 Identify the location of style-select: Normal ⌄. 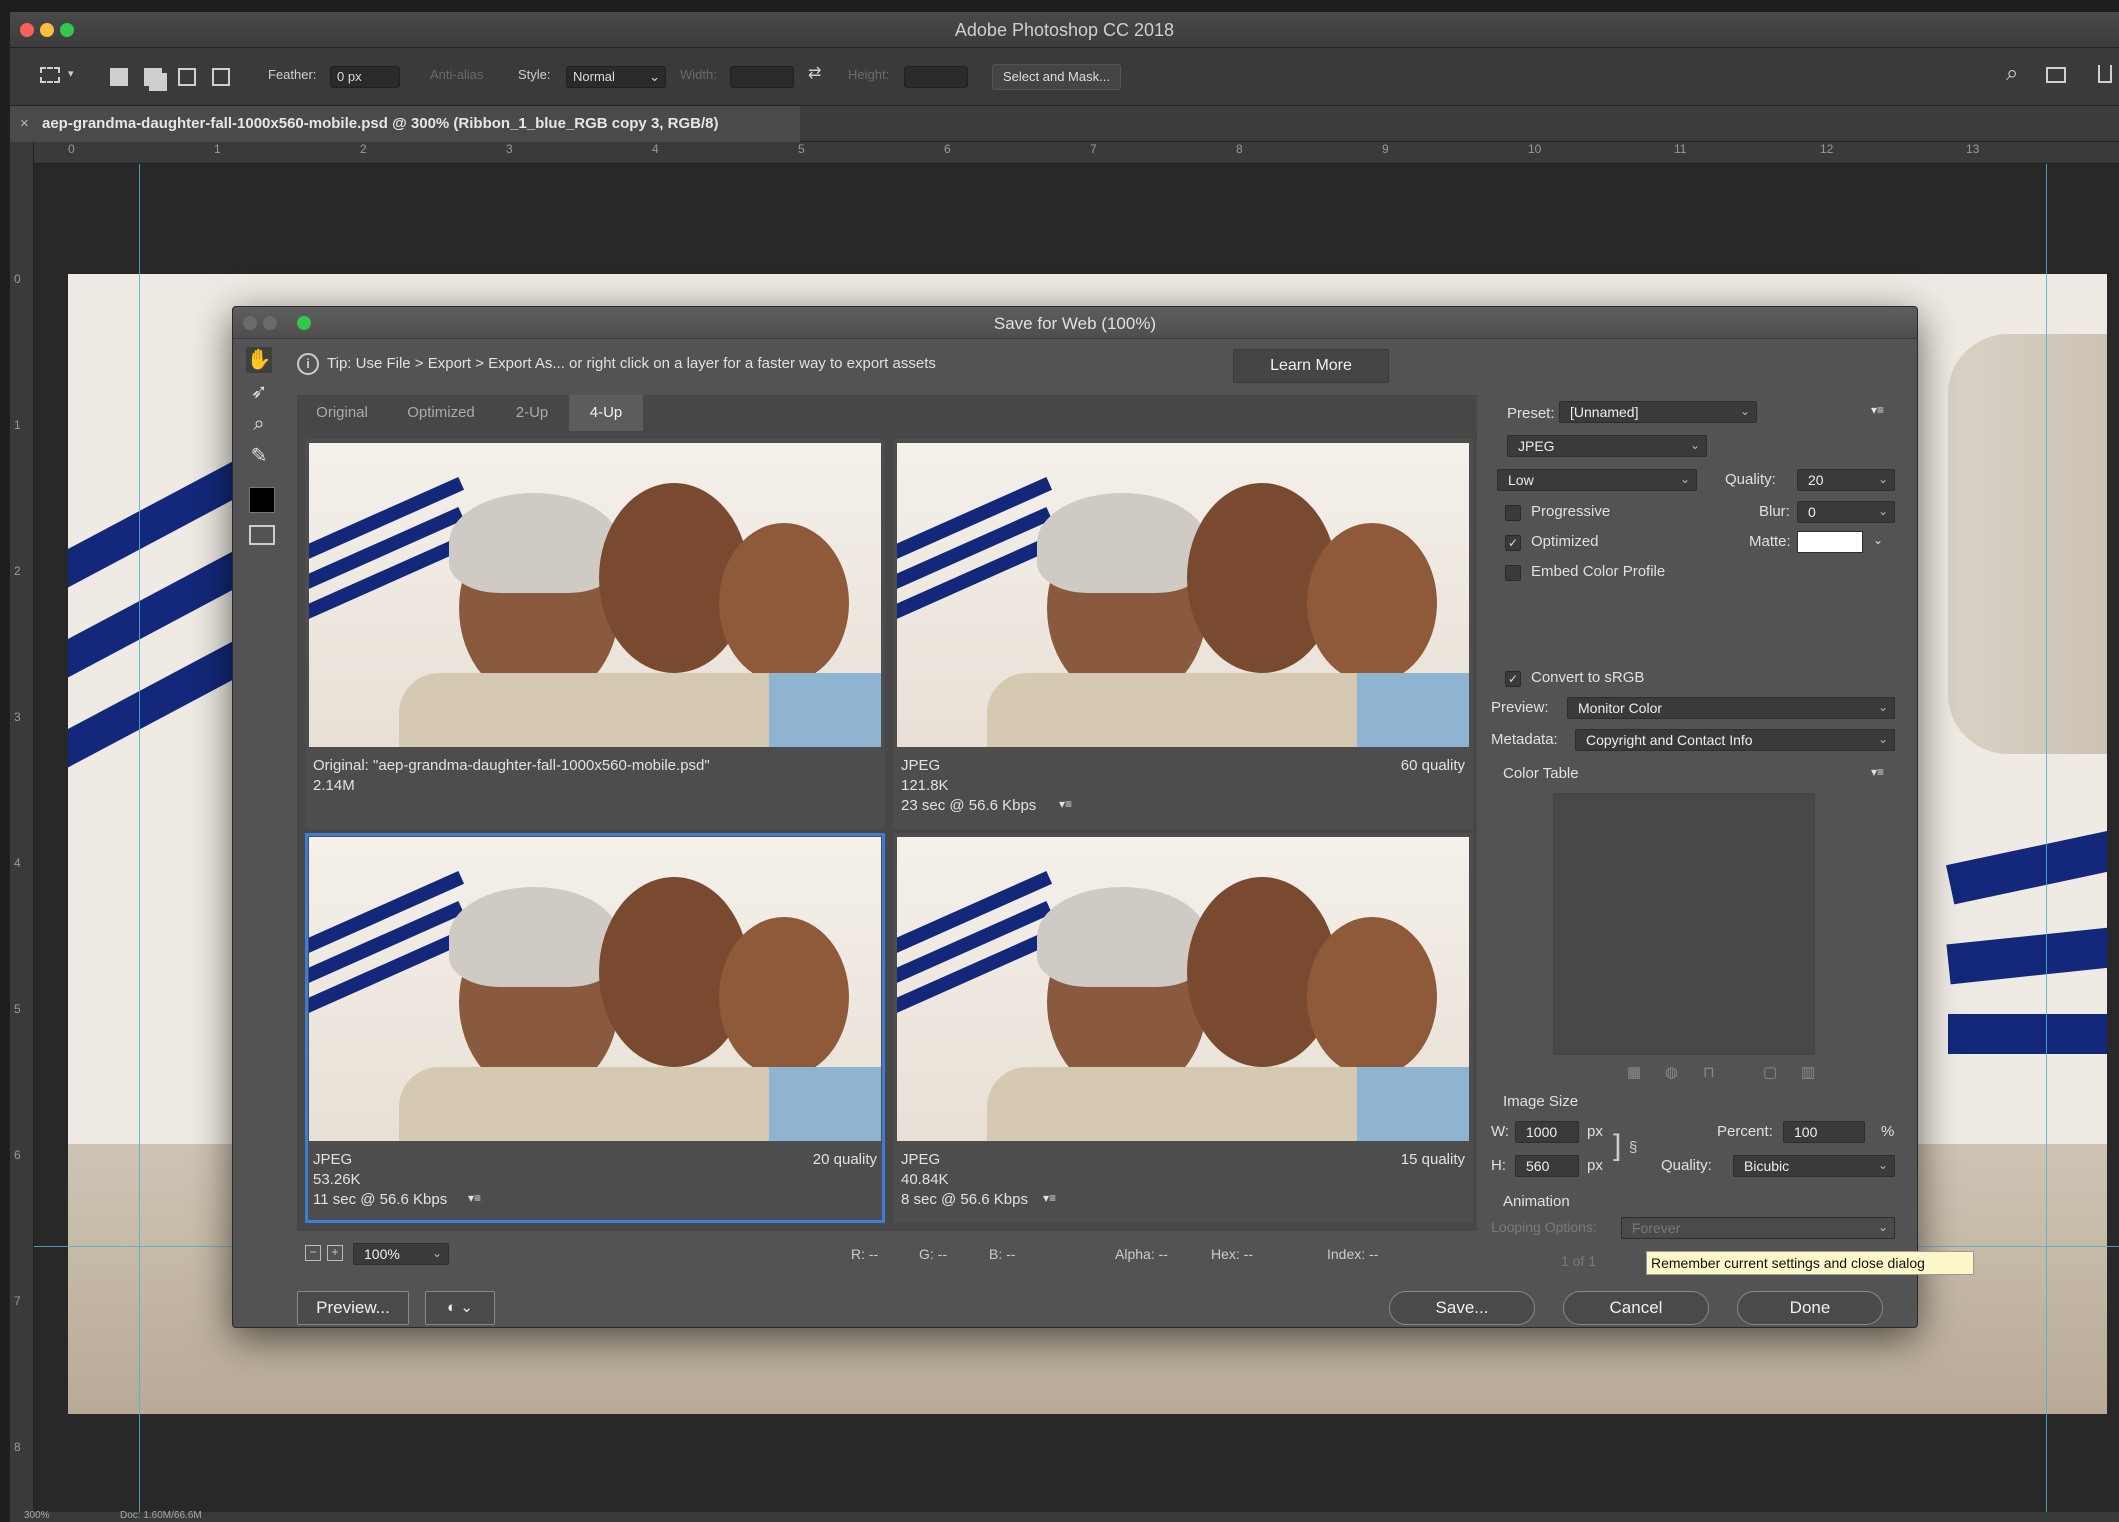
(616, 77).